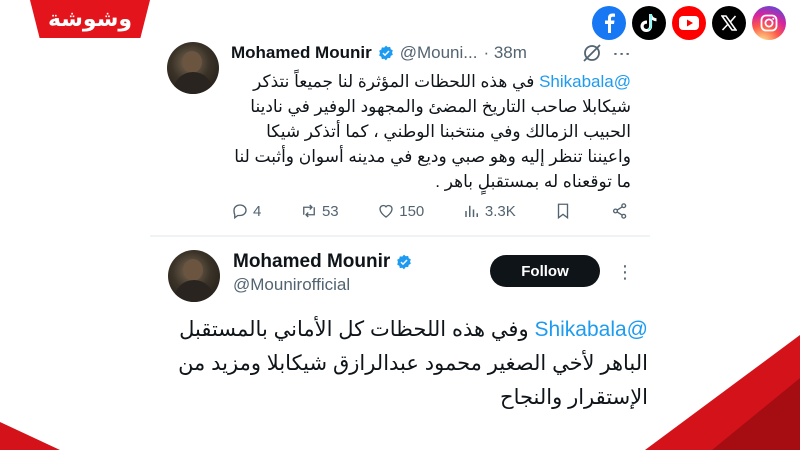 The height and width of the screenshot is (450, 800). I want to click on share-button, so click(620, 211).